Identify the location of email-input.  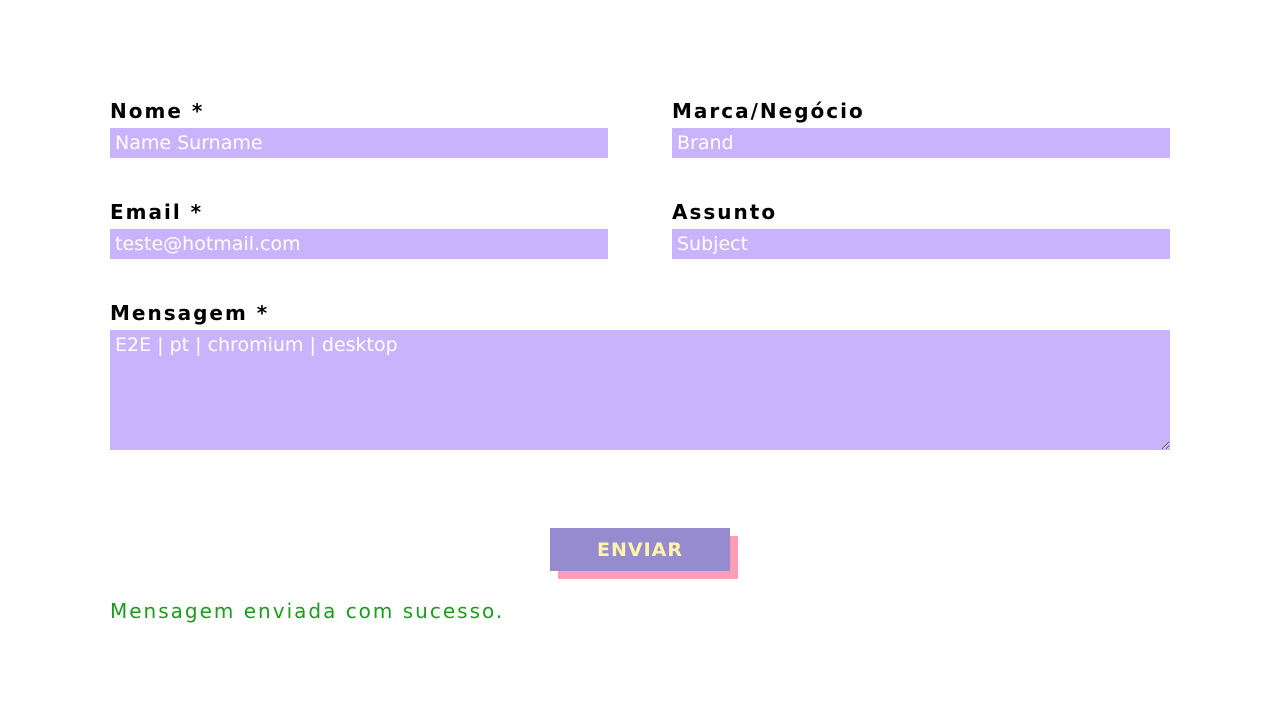
(359, 244).